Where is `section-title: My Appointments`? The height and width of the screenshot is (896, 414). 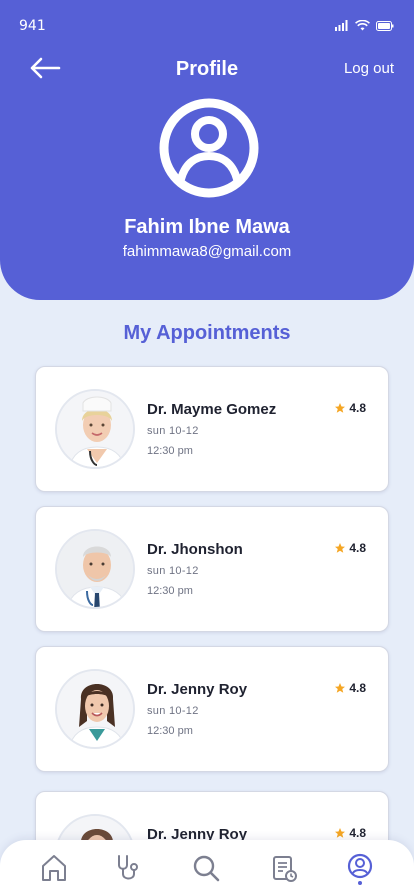
section-title: My Appointments is located at coordinates (207, 333).